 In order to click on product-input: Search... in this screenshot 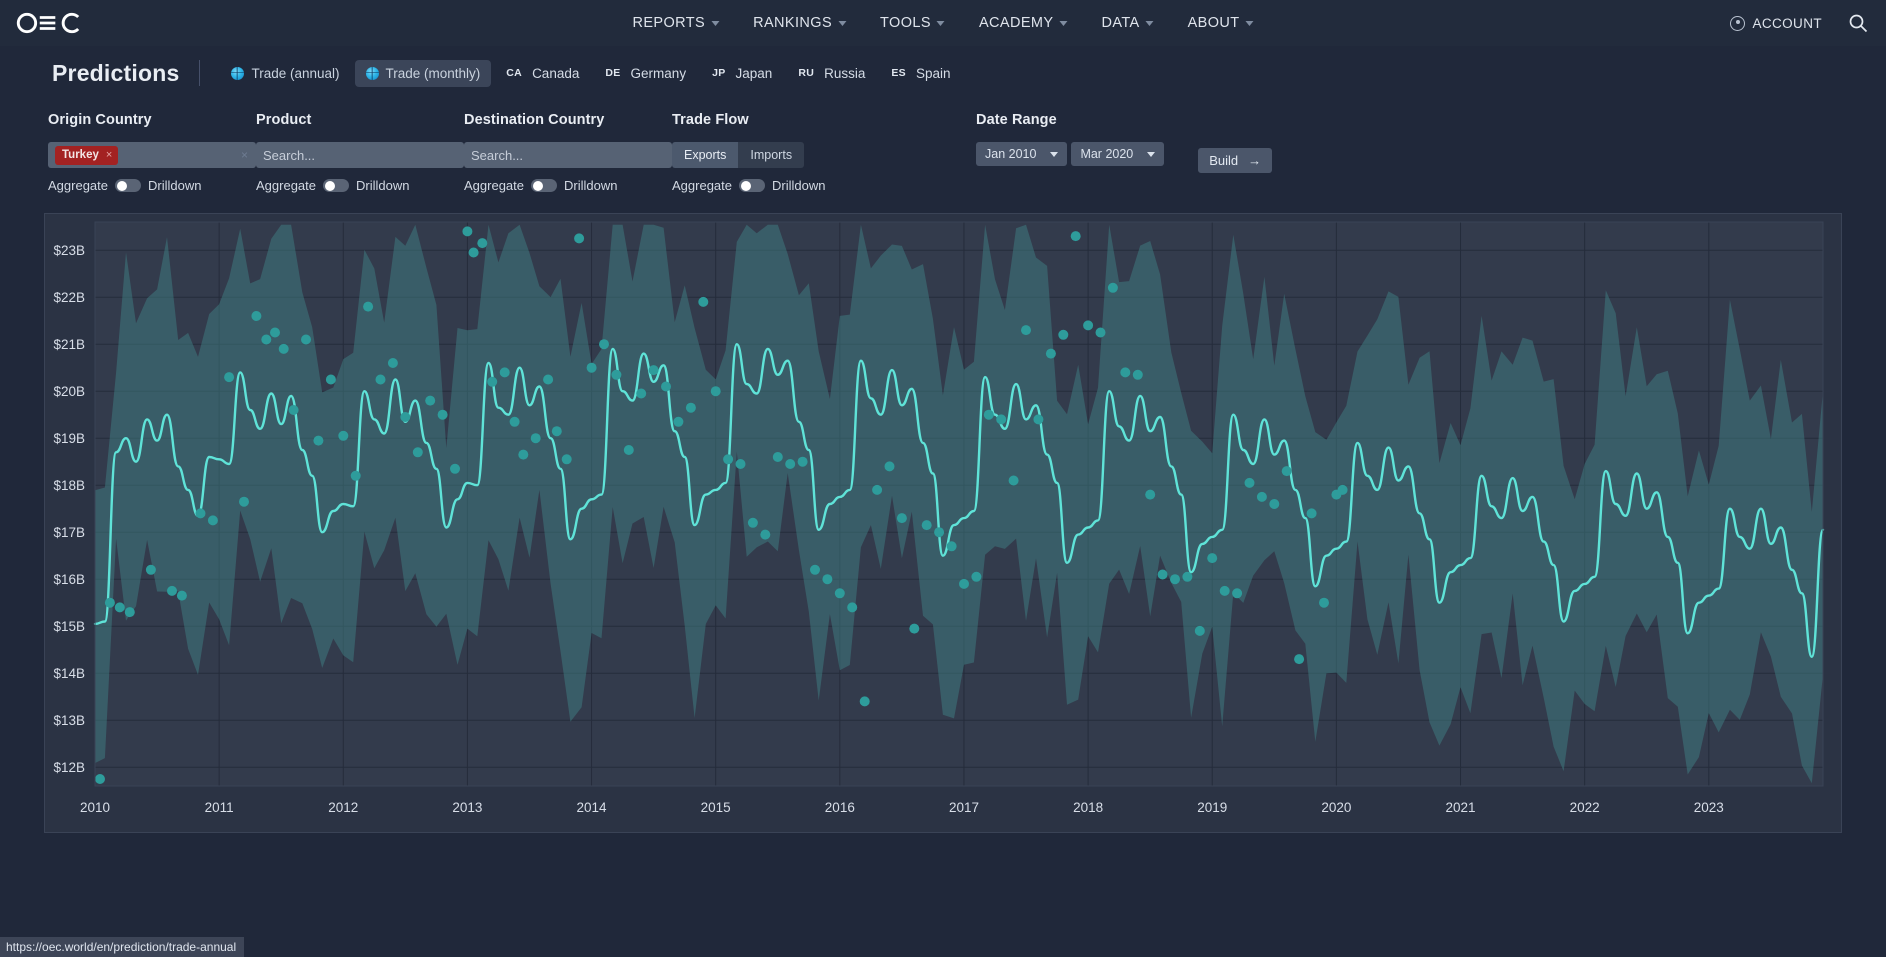, I will do `click(360, 155)`.